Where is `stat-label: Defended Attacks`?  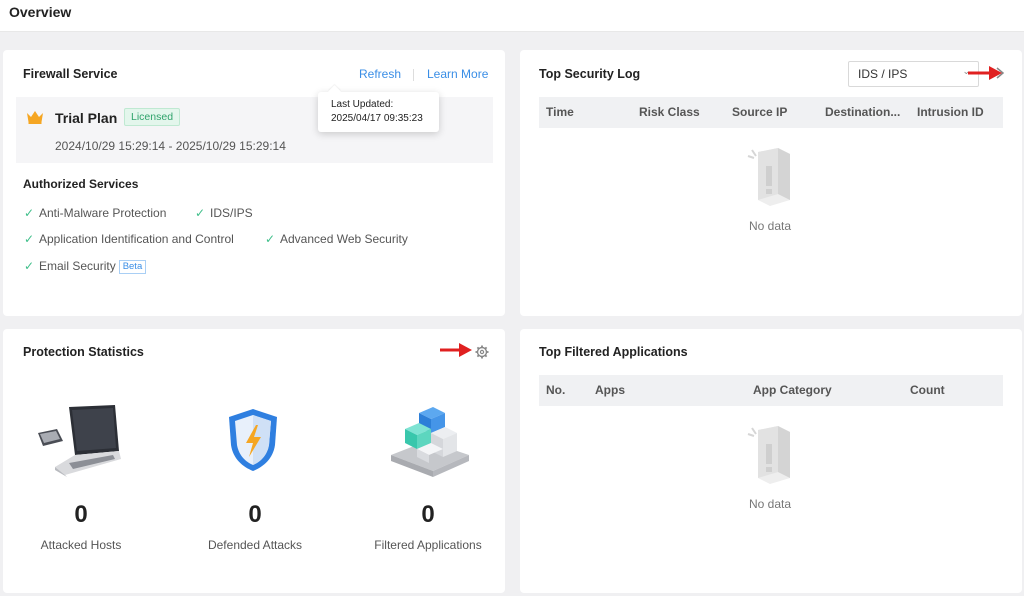 stat-label: Defended Attacks is located at coordinates (255, 545).